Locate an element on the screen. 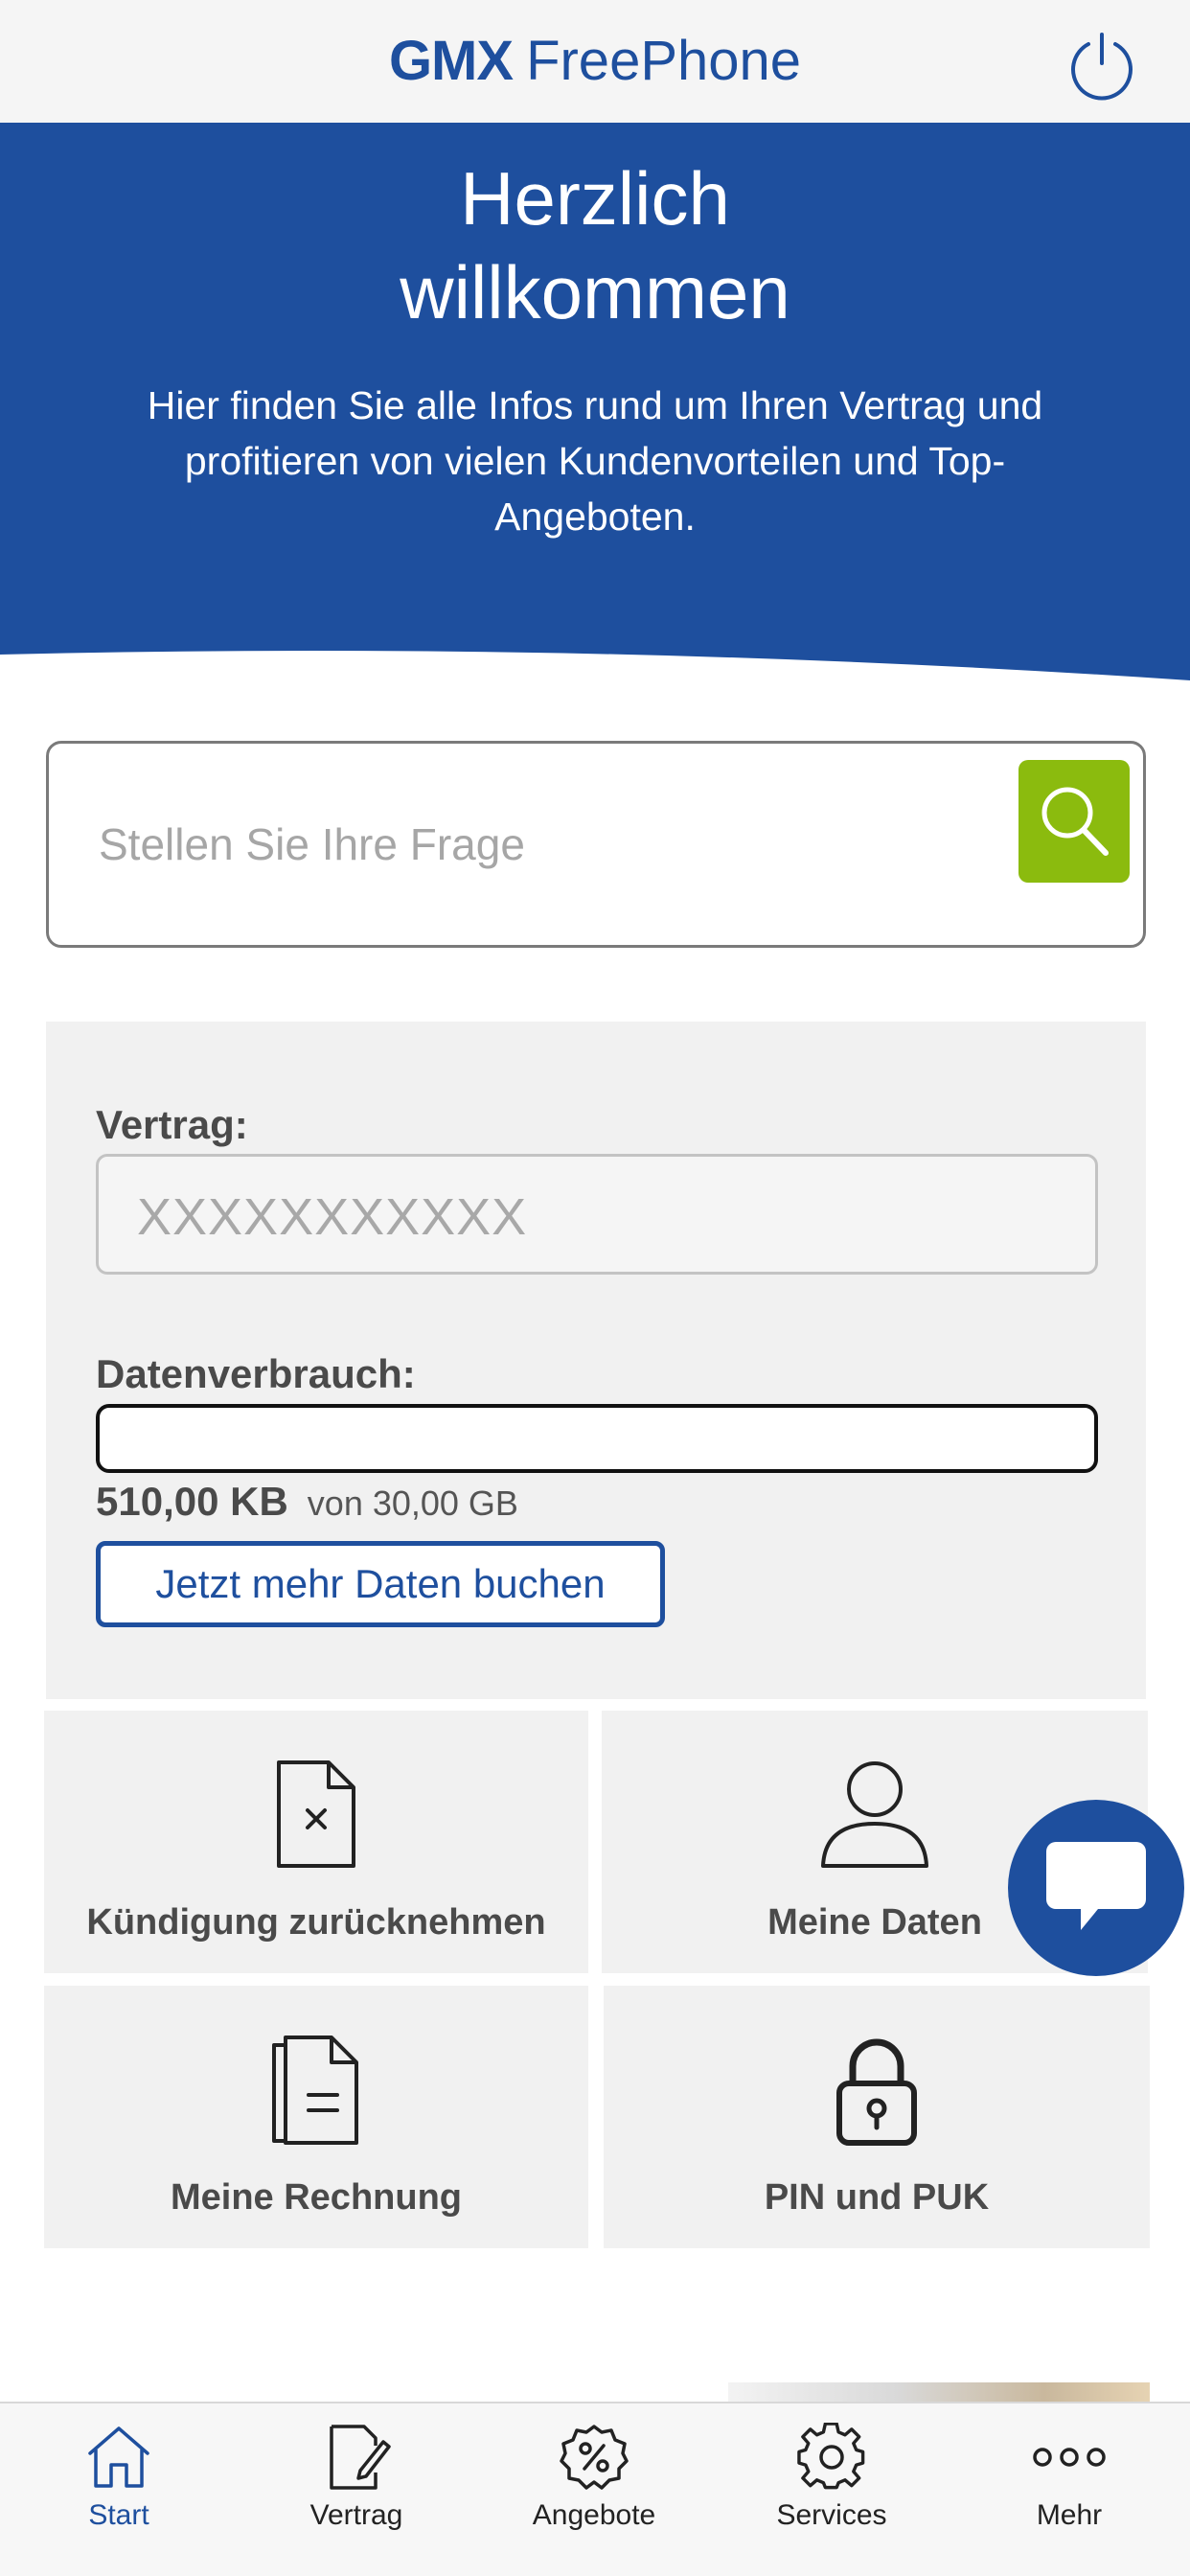 This screenshot has width=1190, height=2576. app-logo: GMX FreePhone is located at coordinates (595, 61).